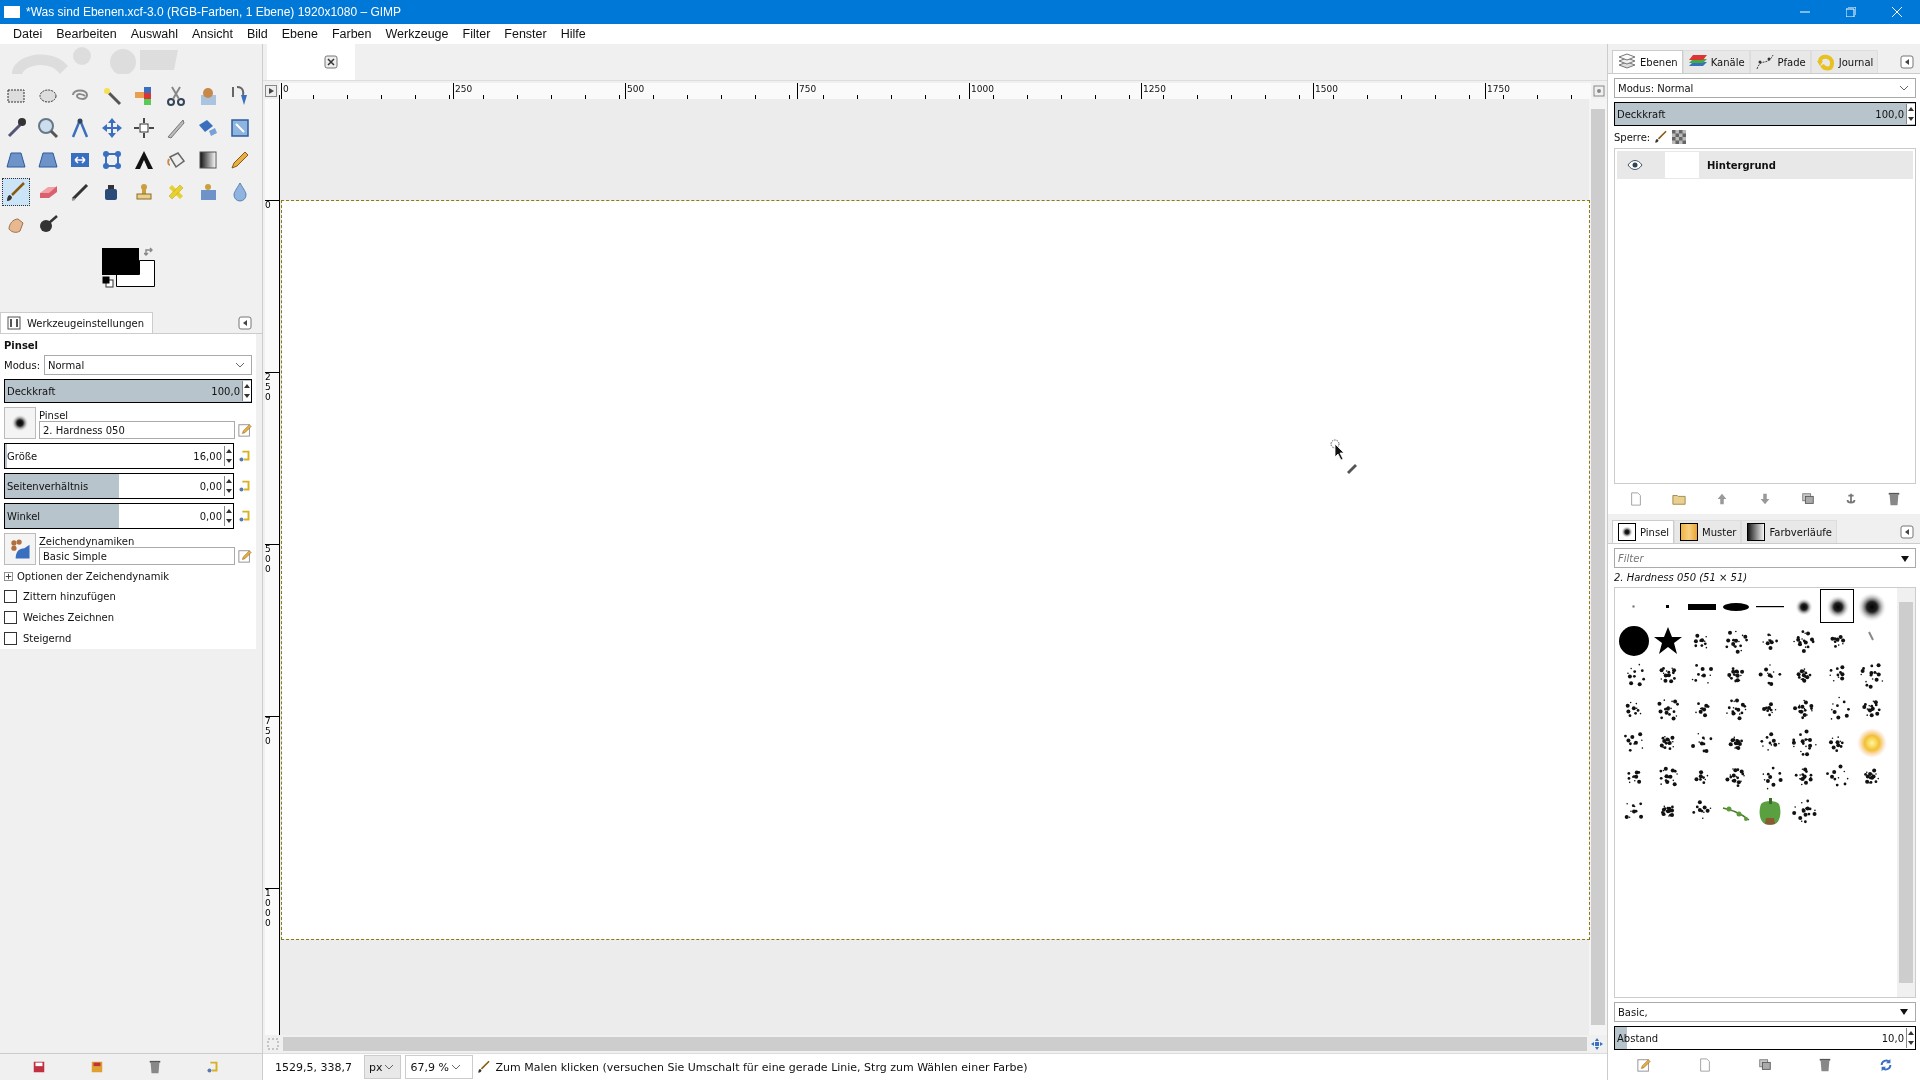 Image resolution: width=1920 pixels, height=1080 pixels. Describe the element at coordinates (47, 638) in the screenshot. I see `checkbox-label: Steigernd` at that location.